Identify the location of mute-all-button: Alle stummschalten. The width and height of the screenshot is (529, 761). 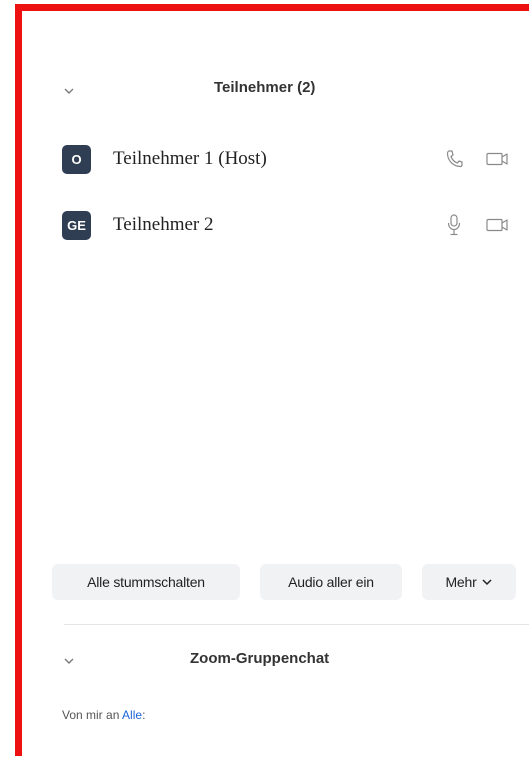
(146, 582).